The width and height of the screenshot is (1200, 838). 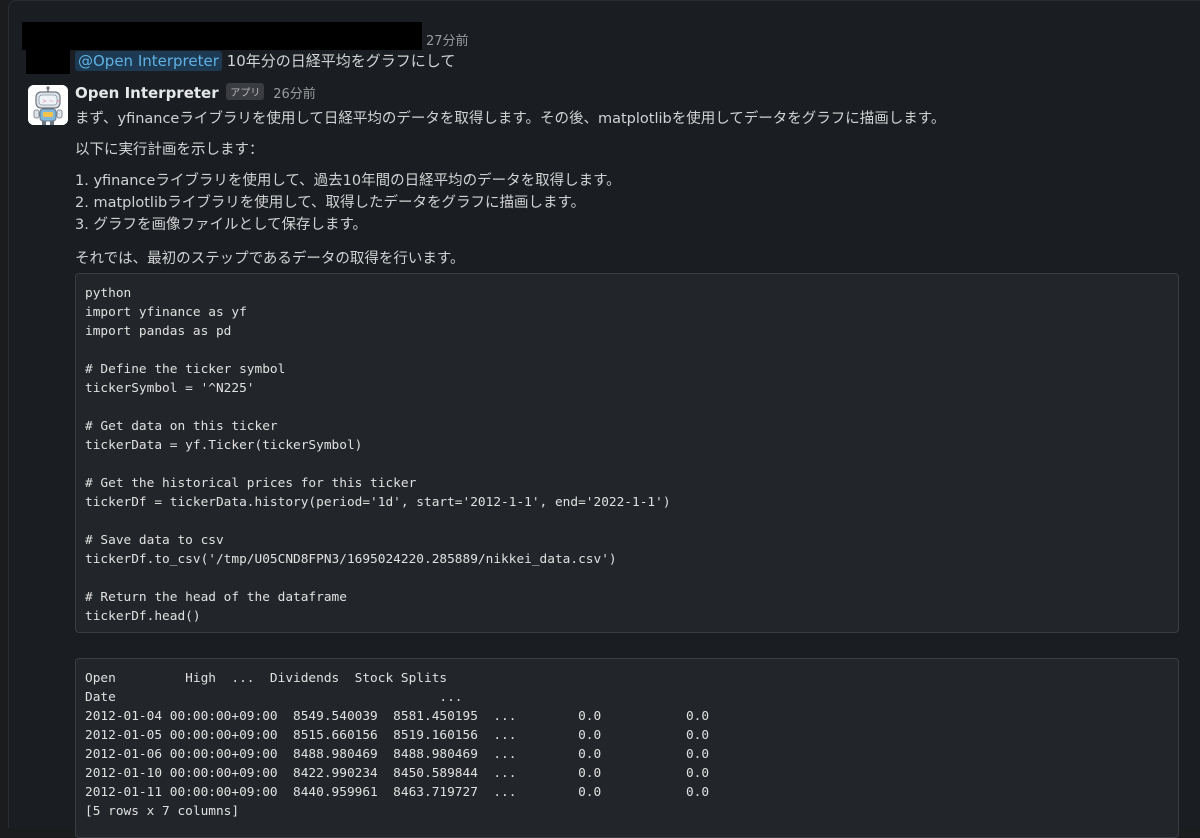 What do you see at coordinates (270, 259) in the screenshot?
I see `transition-text: それでは、最初のステップであるデータの取得を行います。` at bounding box center [270, 259].